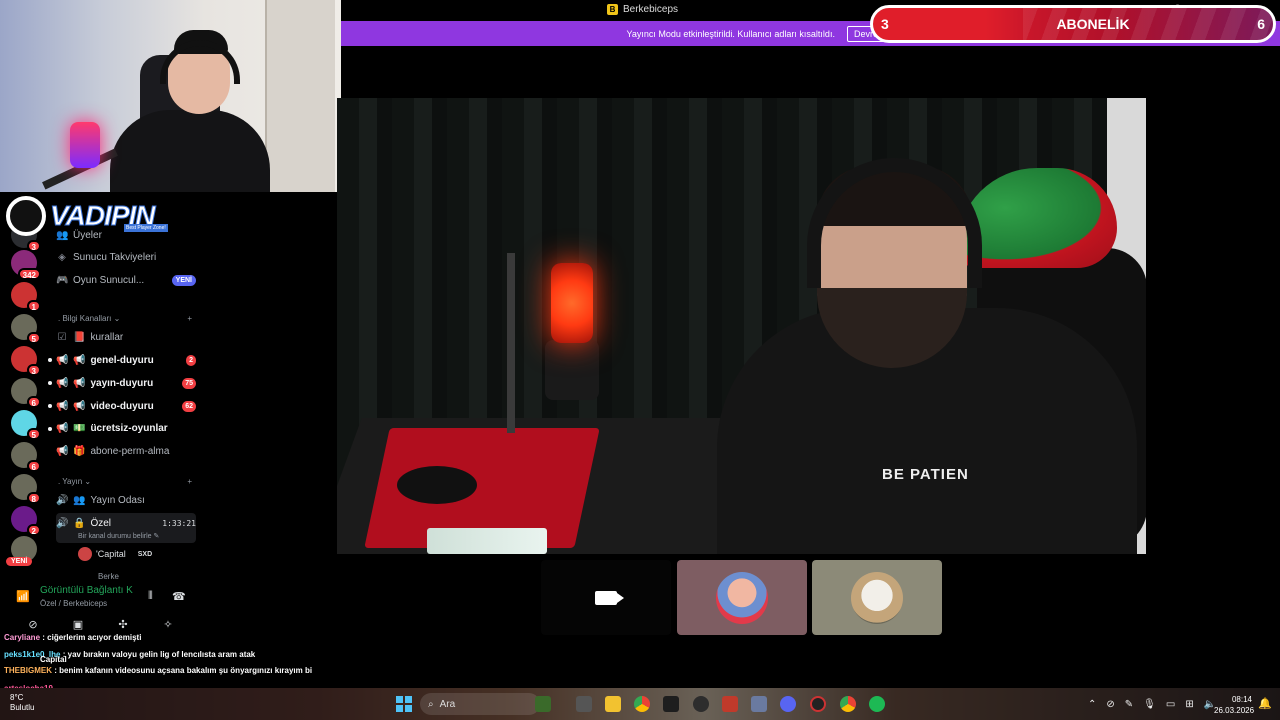 This screenshot has width=1280, height=720. I want to click on network-off-icon: ⊘, so click(1110, 704).